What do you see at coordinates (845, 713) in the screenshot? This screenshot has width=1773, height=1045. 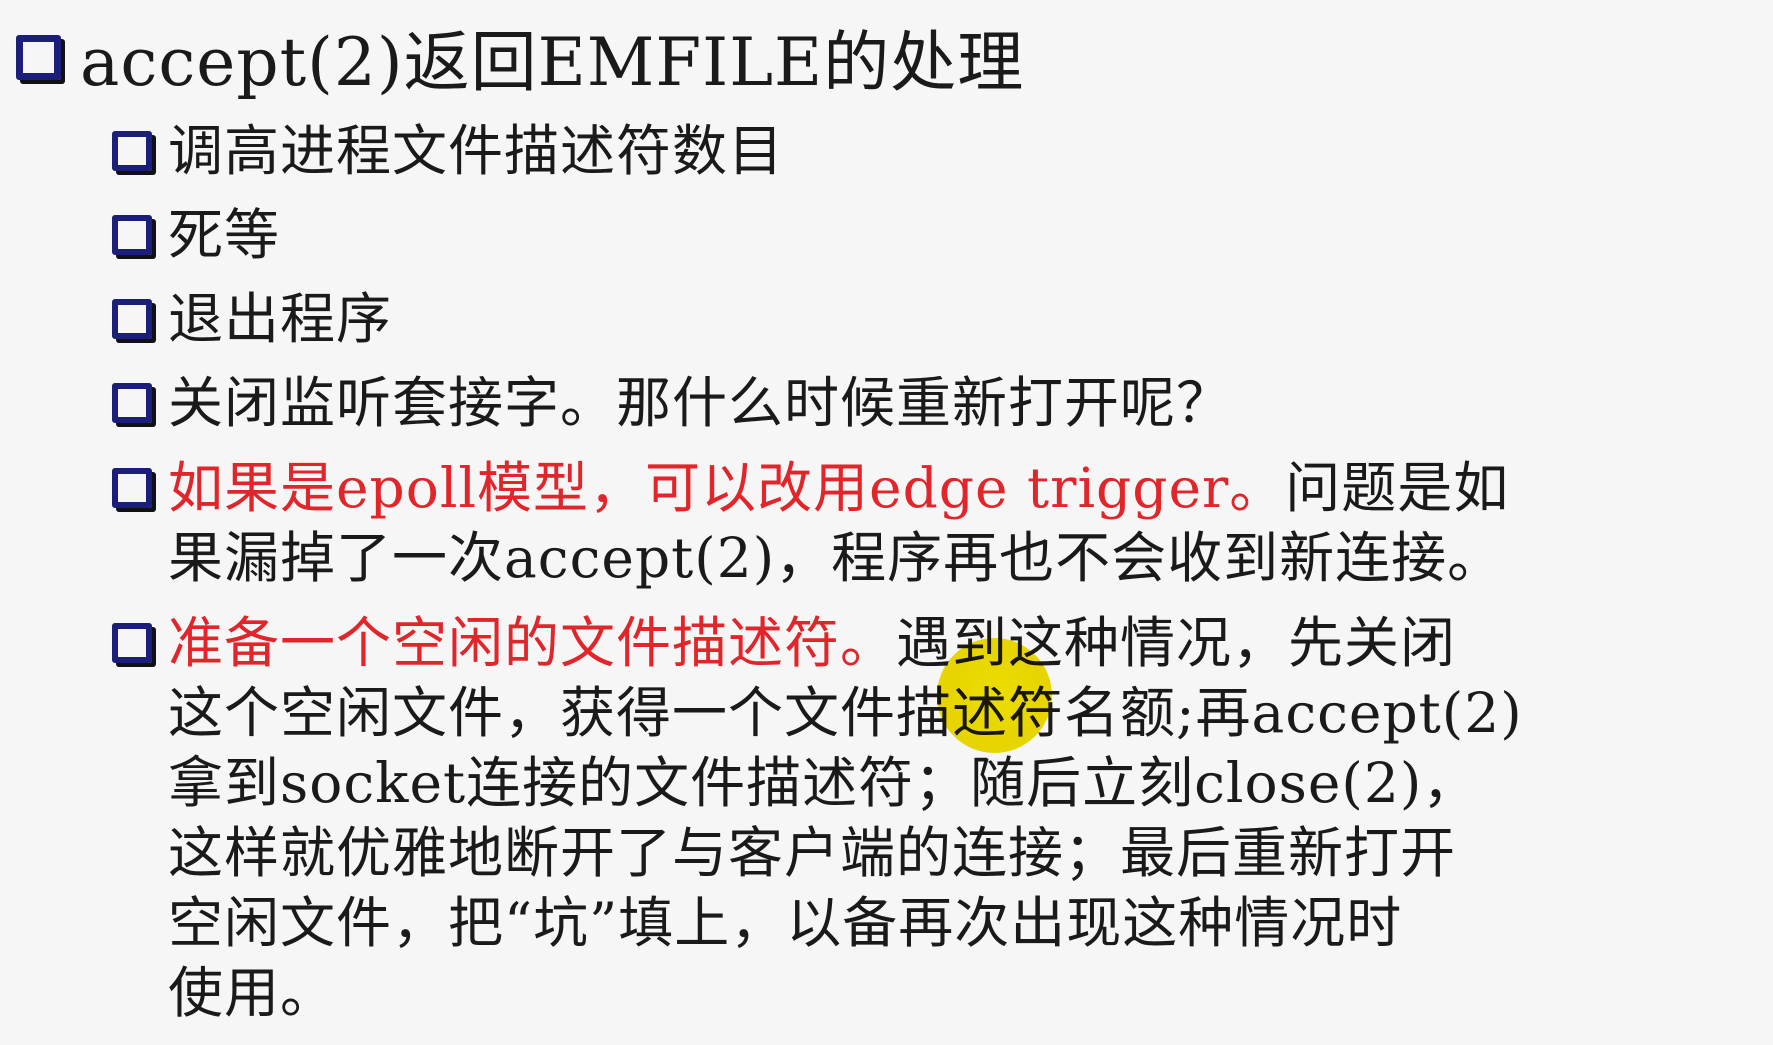 I see `bullet-item-line: 这个空闲文件，获得一个文件描述符名额;再accept(2)` at bounding box center [845, 713].